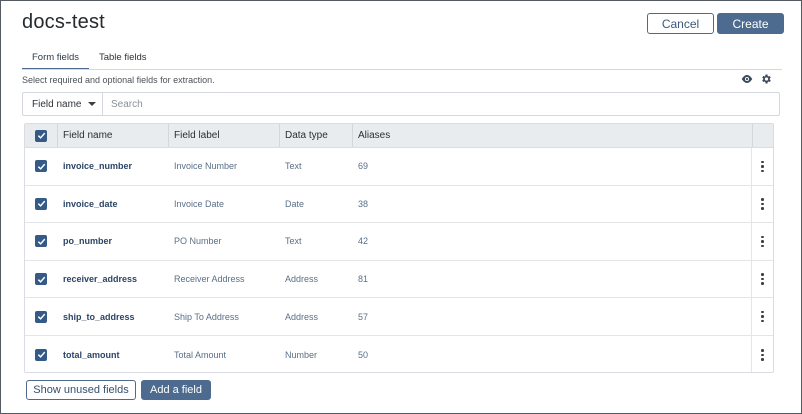 The height and width of the screenshot is (414, 802). I want to click on field-label-cell: Invoice Date, so click(199, 203).